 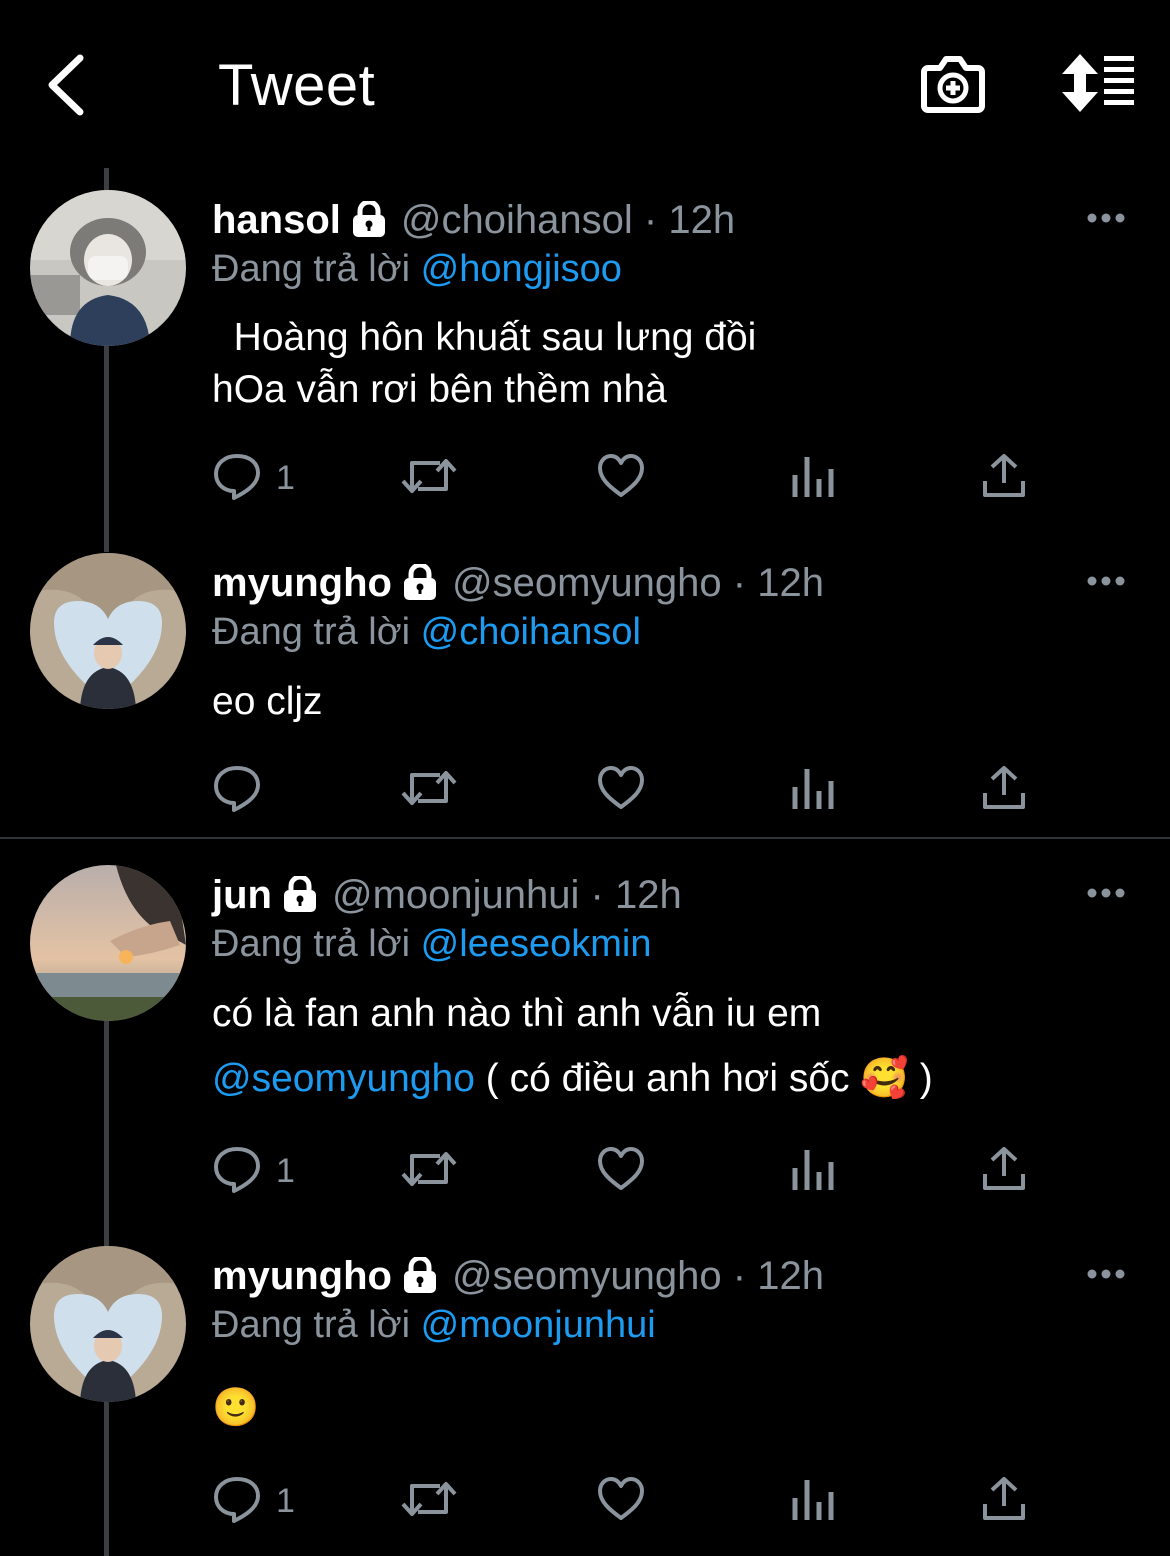 I want to click on tweet-text-line: hOa vẫn rơi bên thềm nhà, so click(x=439, y=389).